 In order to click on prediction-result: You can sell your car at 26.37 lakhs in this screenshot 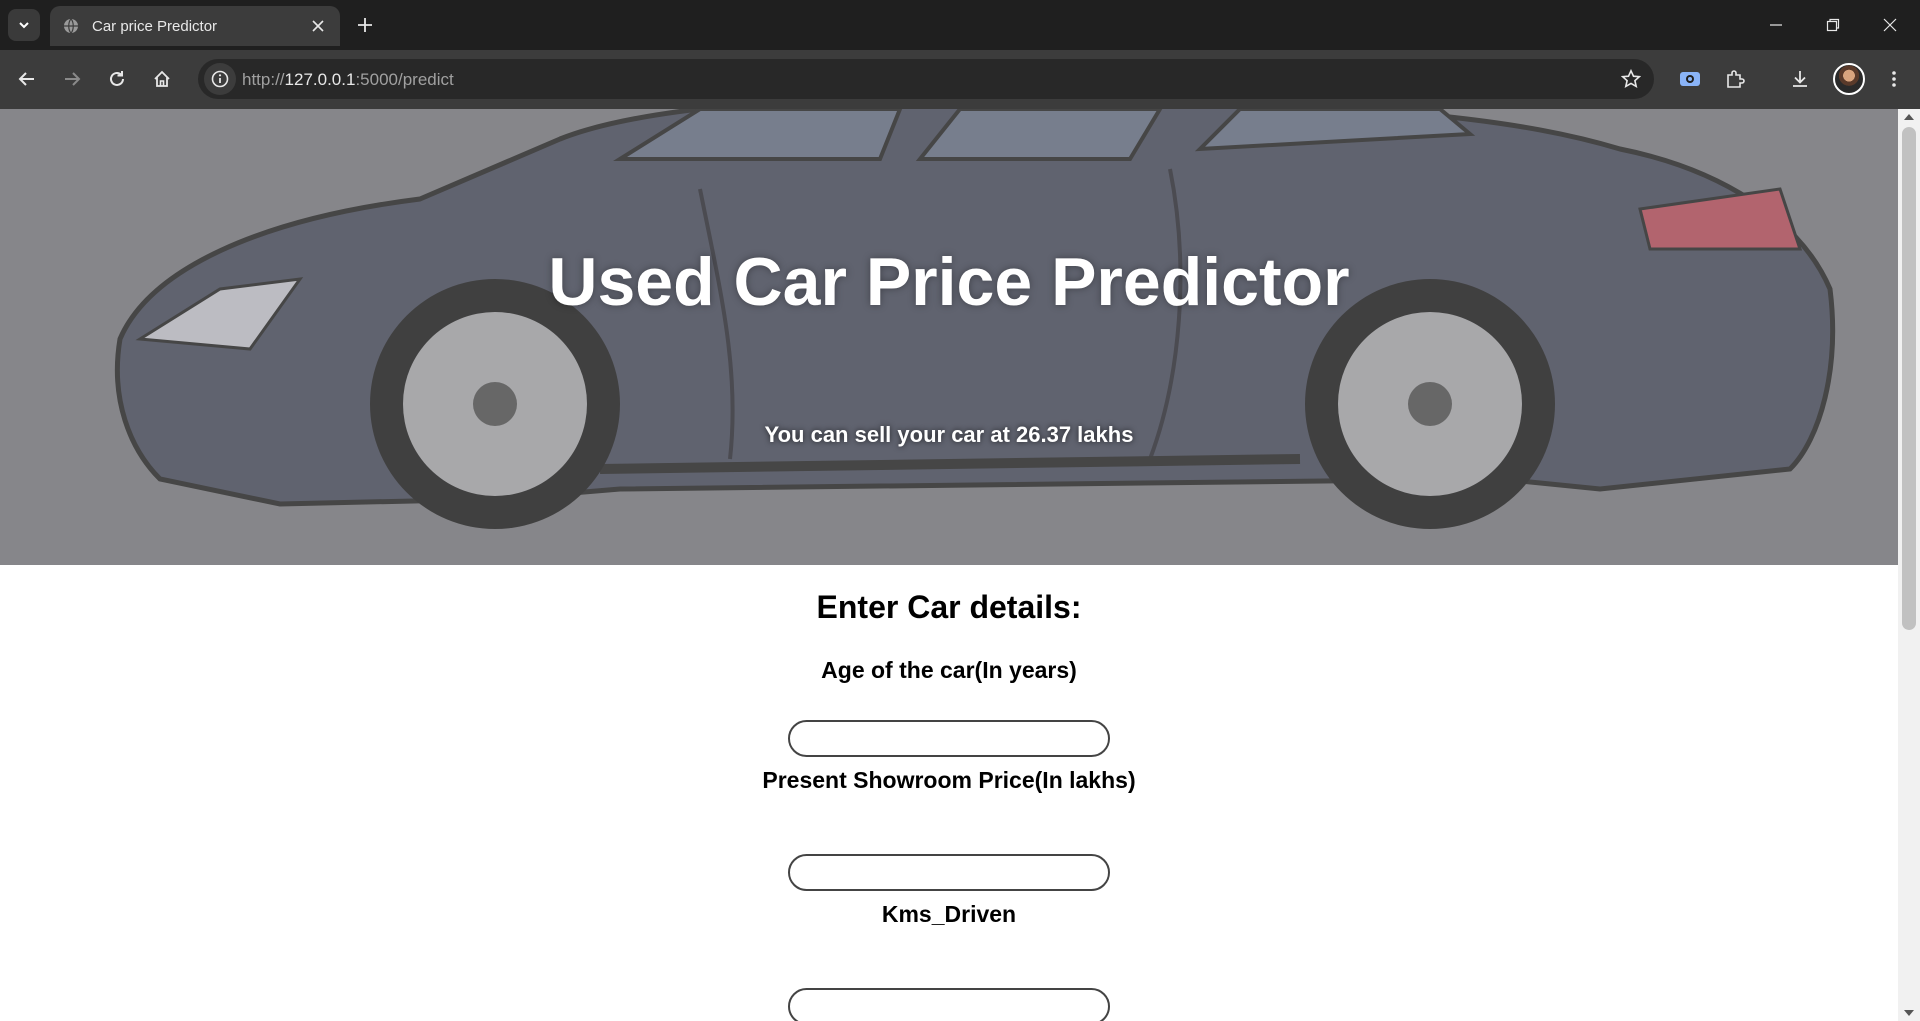, I will do `click(949, 434)`.